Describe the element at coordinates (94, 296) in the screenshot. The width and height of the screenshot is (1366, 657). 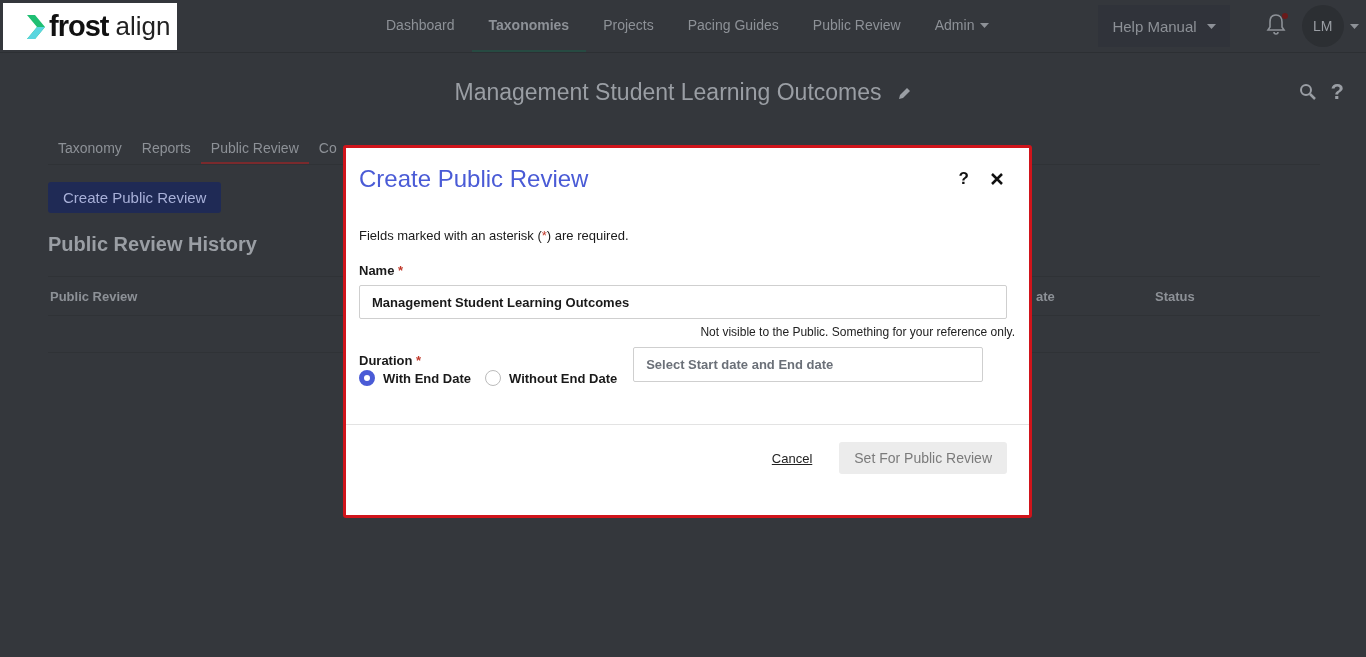
I see `column-header: Public Review` at that location.